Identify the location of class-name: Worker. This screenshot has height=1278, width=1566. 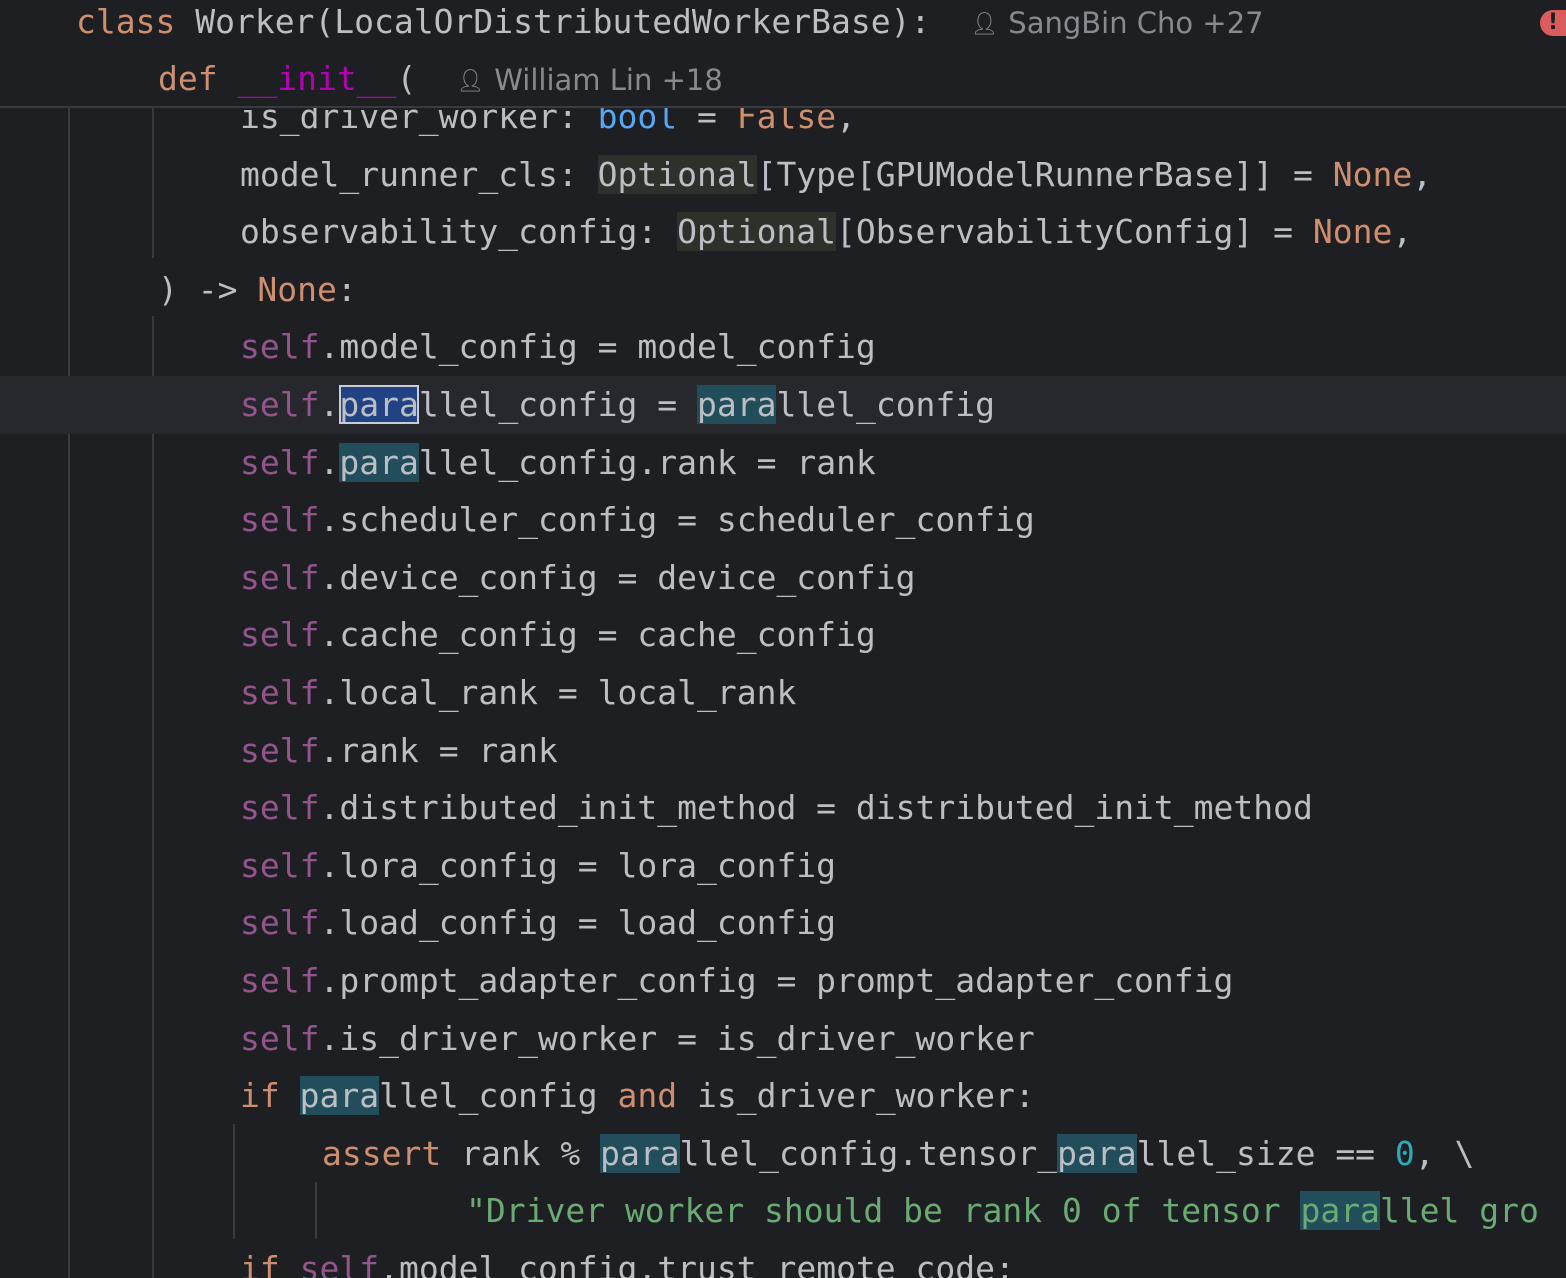
(255, 21).